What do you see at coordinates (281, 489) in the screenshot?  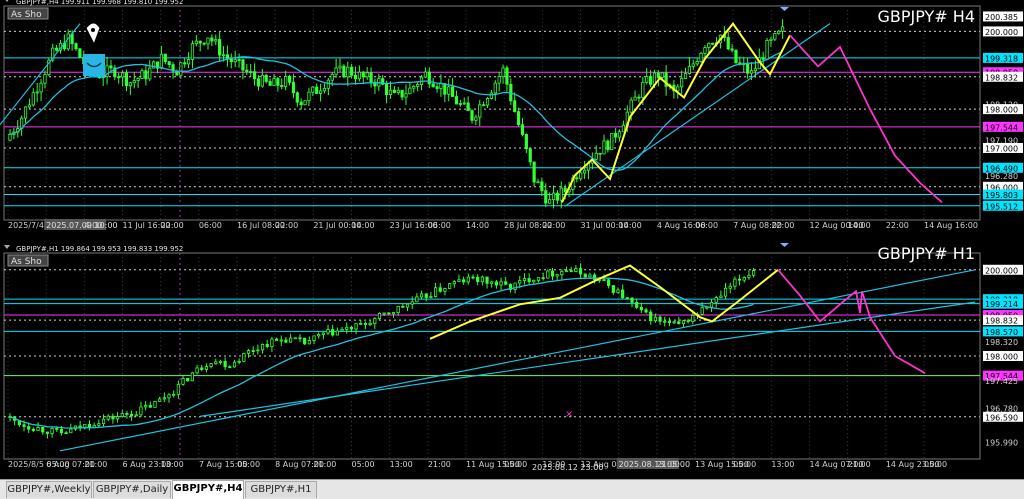 I see `tab-h1: GBPJPY#,H1` at bounding box center [281, 489].